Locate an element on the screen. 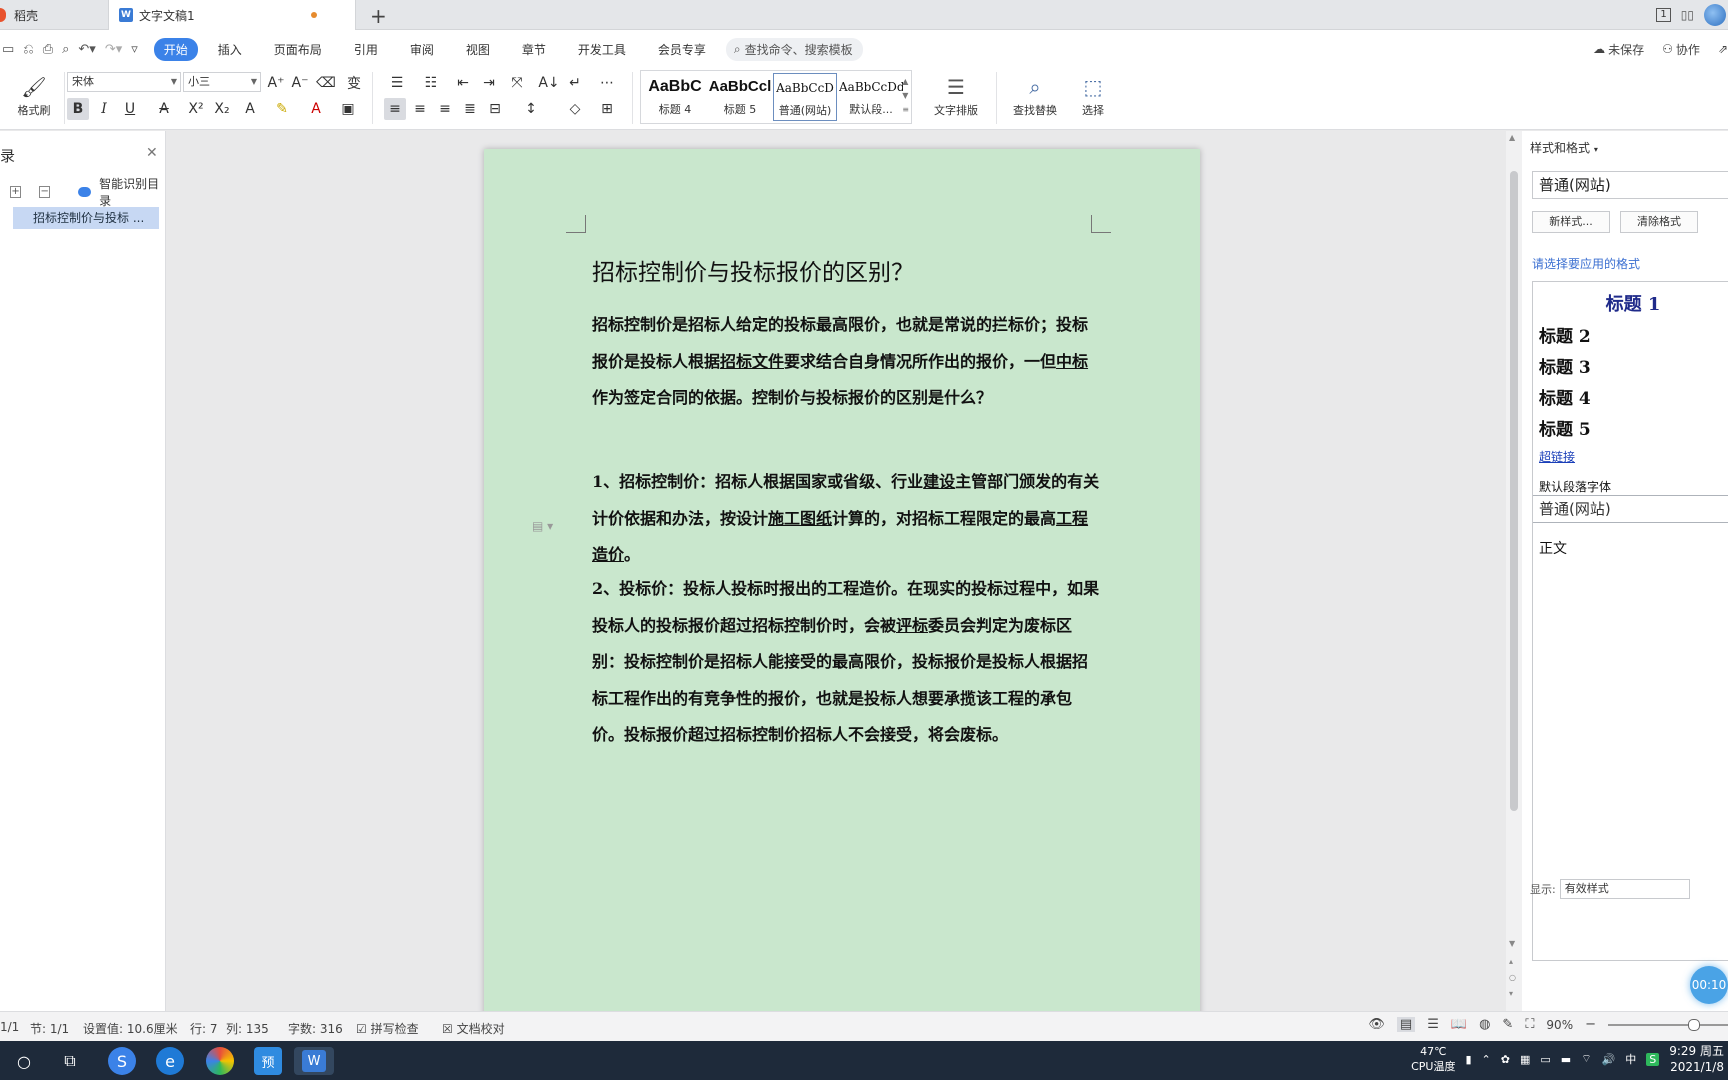  page-view-icon: ▤ is located at coordinates (1406, 1024).